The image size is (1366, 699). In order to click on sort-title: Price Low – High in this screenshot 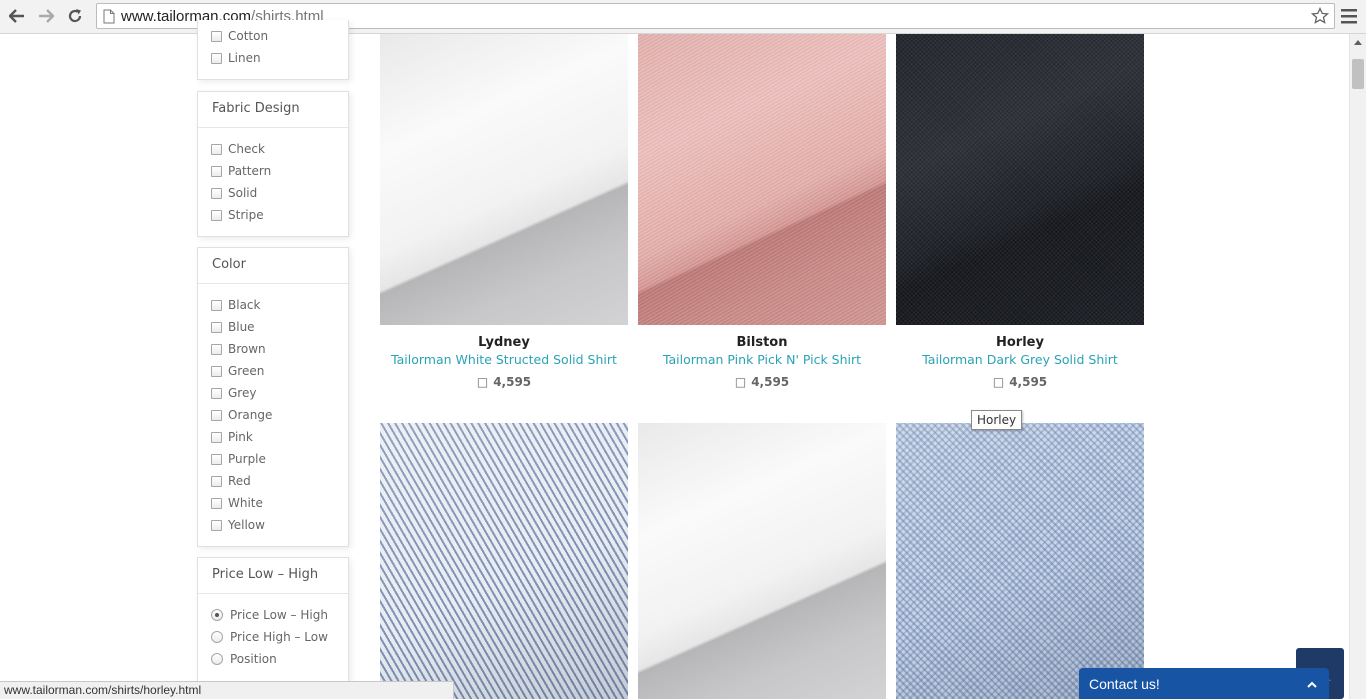, I will do `click(273, 576)`.